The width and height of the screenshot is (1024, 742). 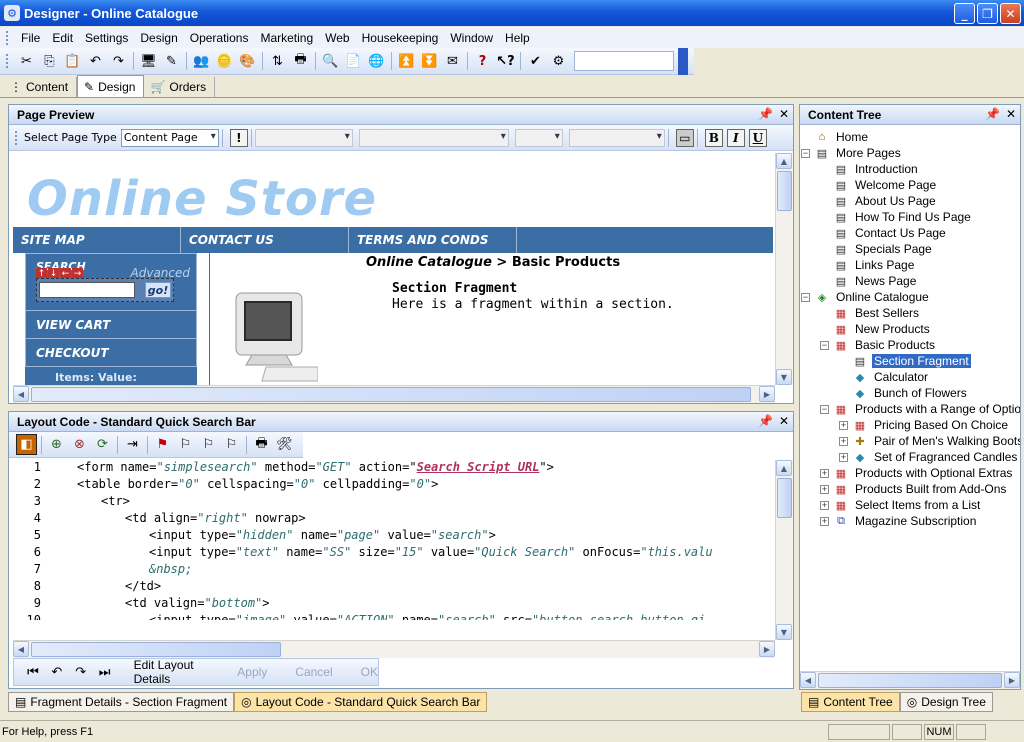 What do you see at coordinates (850, 702) in the screenshot?
I see `tab-content-tree: ▤ Content Tree` at bounding box center [850, 702].